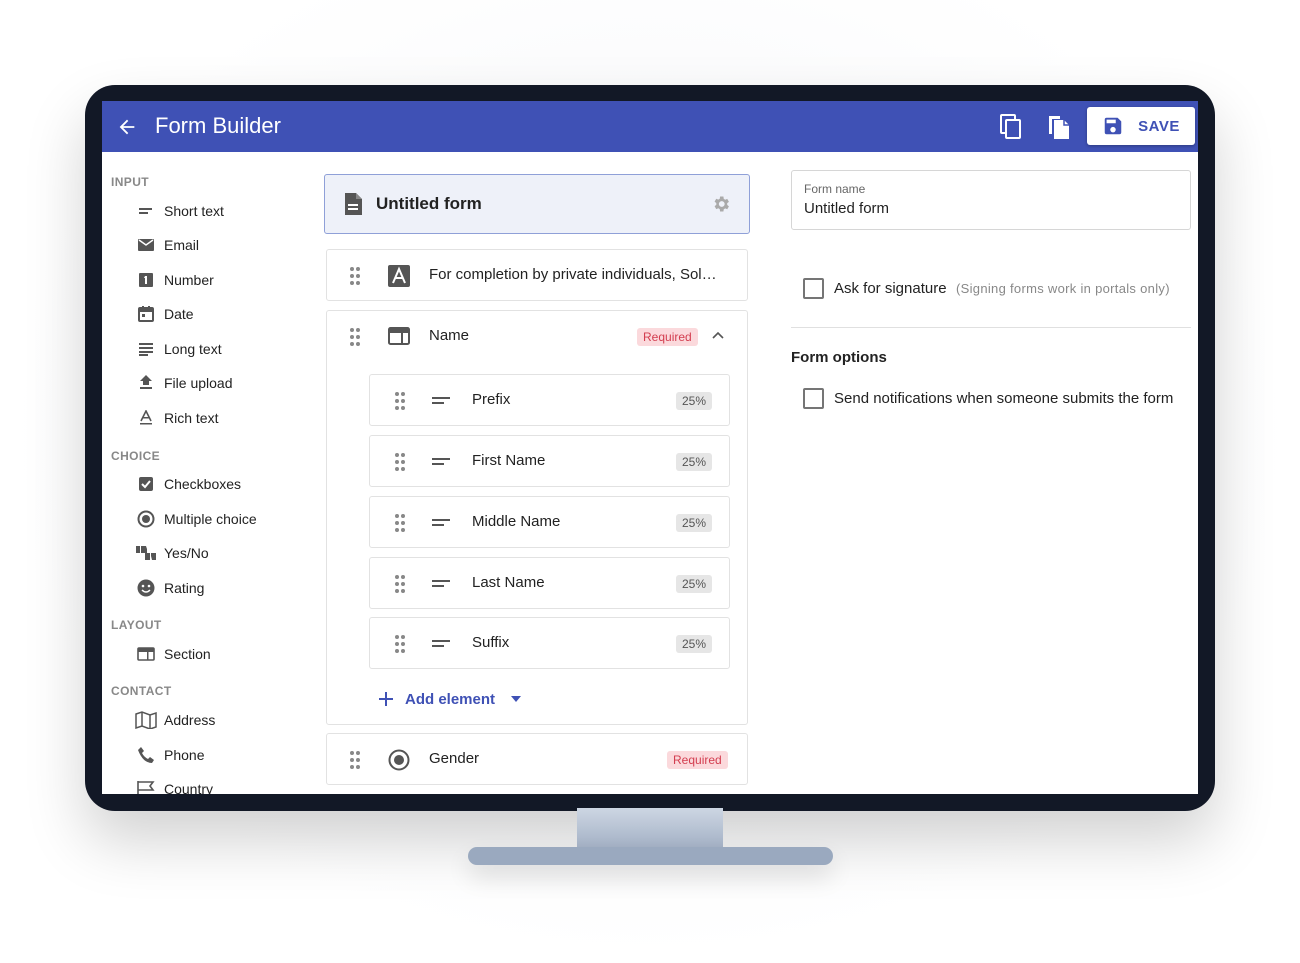 The image size is (1300, 963). What do you see at coordinates (847, 208) in the screenshot?
I see `form-name-value: Untitled form` at bounding box center [847, 208].